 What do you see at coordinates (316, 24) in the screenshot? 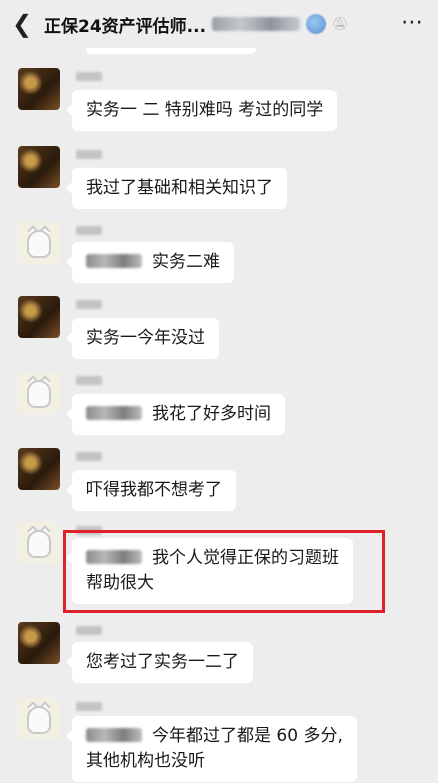
I see `group-badge-icon` at bounding box center [316, 24].